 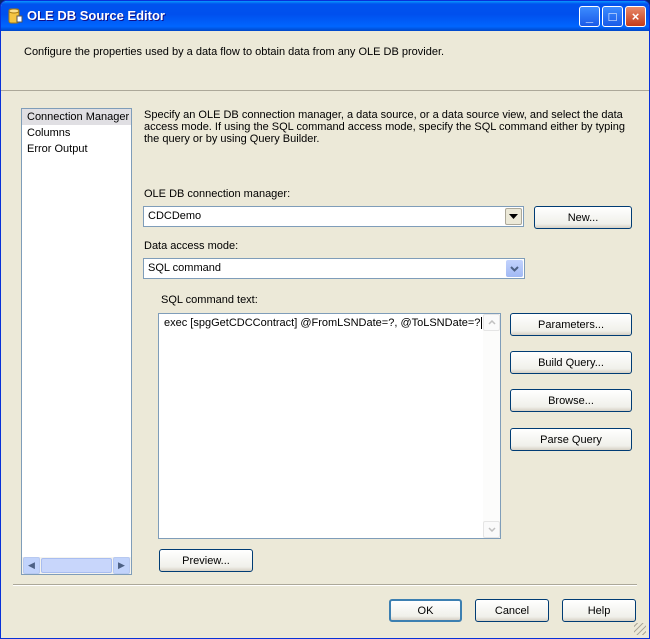 I want to click on connection-manager-label: OLE DB connection manager:, so click(x=217, y=194).